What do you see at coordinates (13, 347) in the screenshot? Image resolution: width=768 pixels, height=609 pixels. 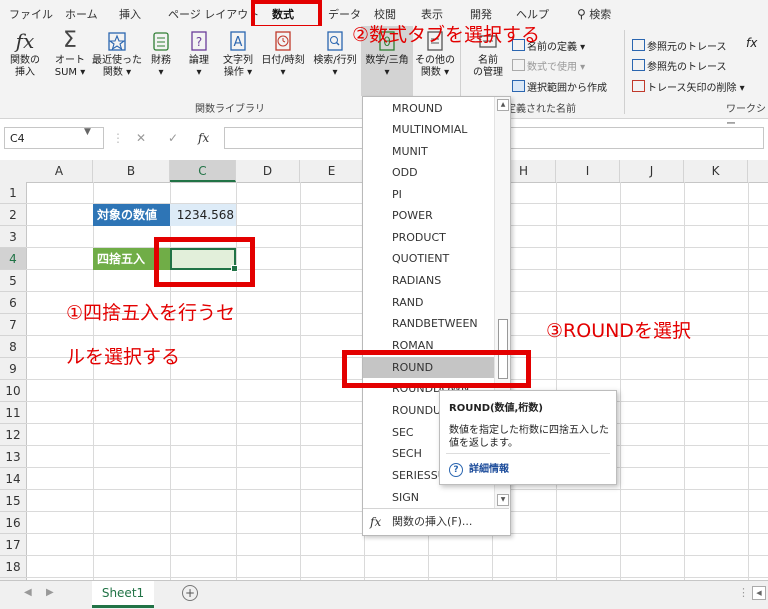 I see `row-header-8: 8` at bounding box center [13, 347].